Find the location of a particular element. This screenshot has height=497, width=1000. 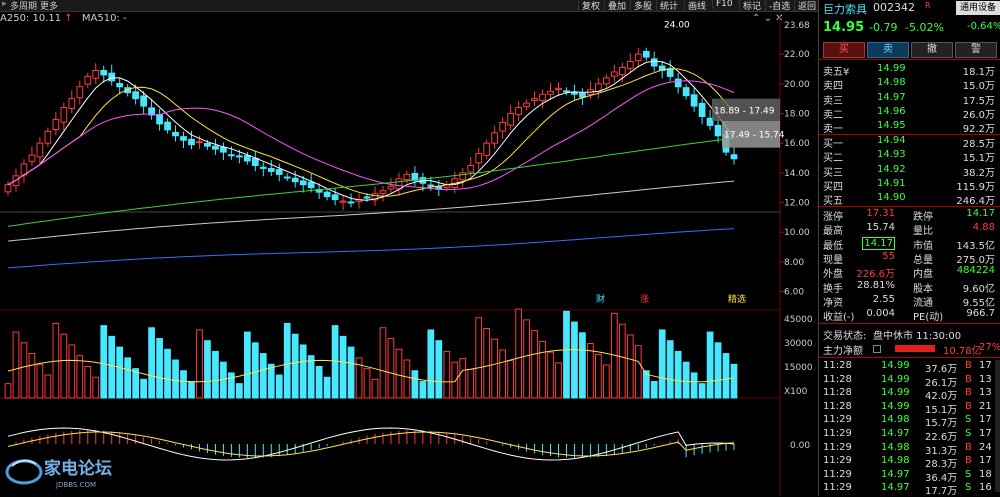

level-price: 14.97 is located at coordinates (891, 97).